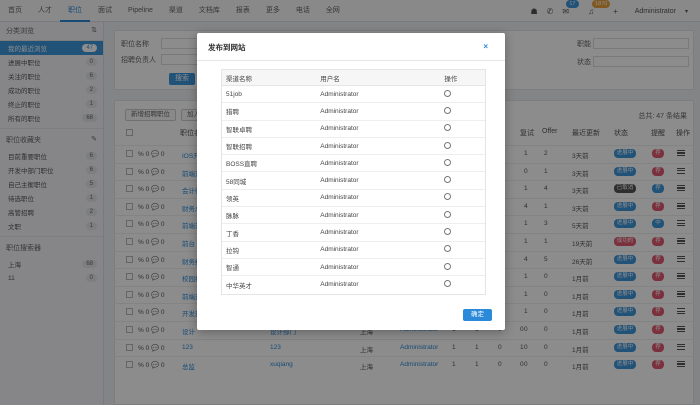  What do you see at coordinates (232, 199) in the screenshot?
I see `channel-name: 领英` at bounding box center [232, 199].